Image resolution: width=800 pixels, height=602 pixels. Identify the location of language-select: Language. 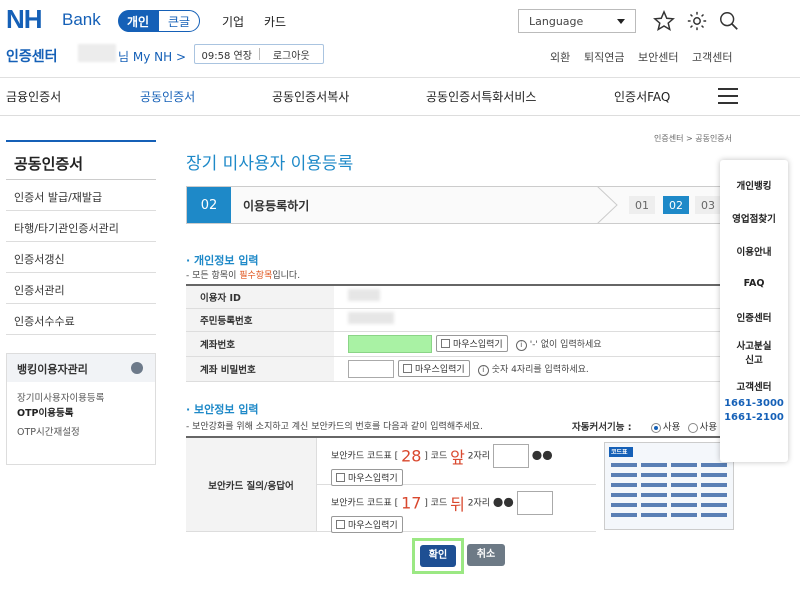
(577, 21).